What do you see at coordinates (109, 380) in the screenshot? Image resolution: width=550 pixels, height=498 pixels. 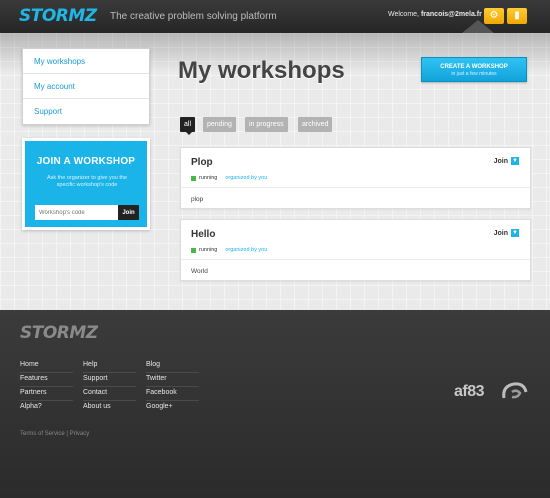 I see `footer-link-support: Support` at bounding box center [109, 380].